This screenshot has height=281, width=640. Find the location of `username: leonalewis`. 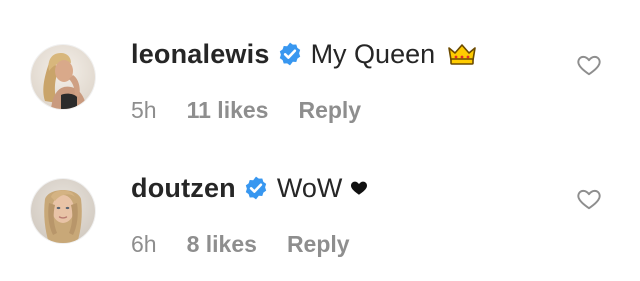

username: leonalewis is located at coordinates (200, 54).